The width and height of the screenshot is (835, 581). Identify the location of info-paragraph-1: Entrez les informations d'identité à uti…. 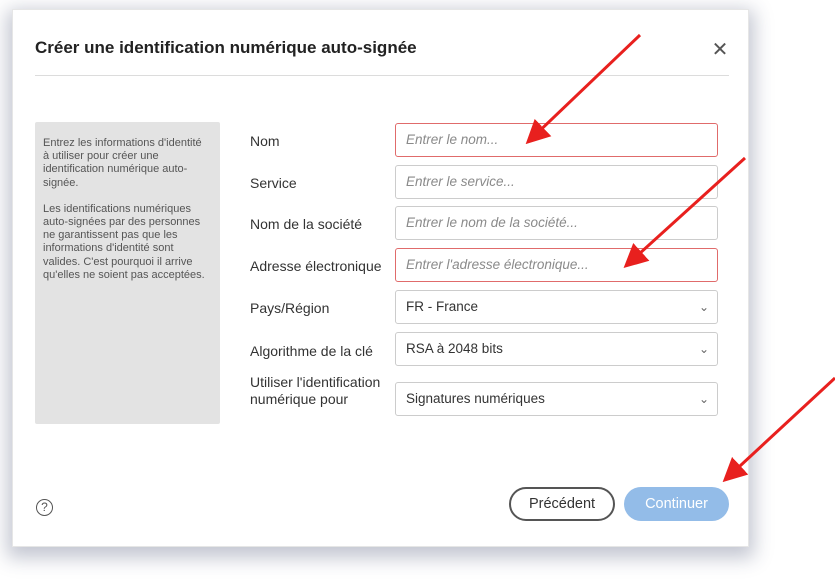
(122, 163).